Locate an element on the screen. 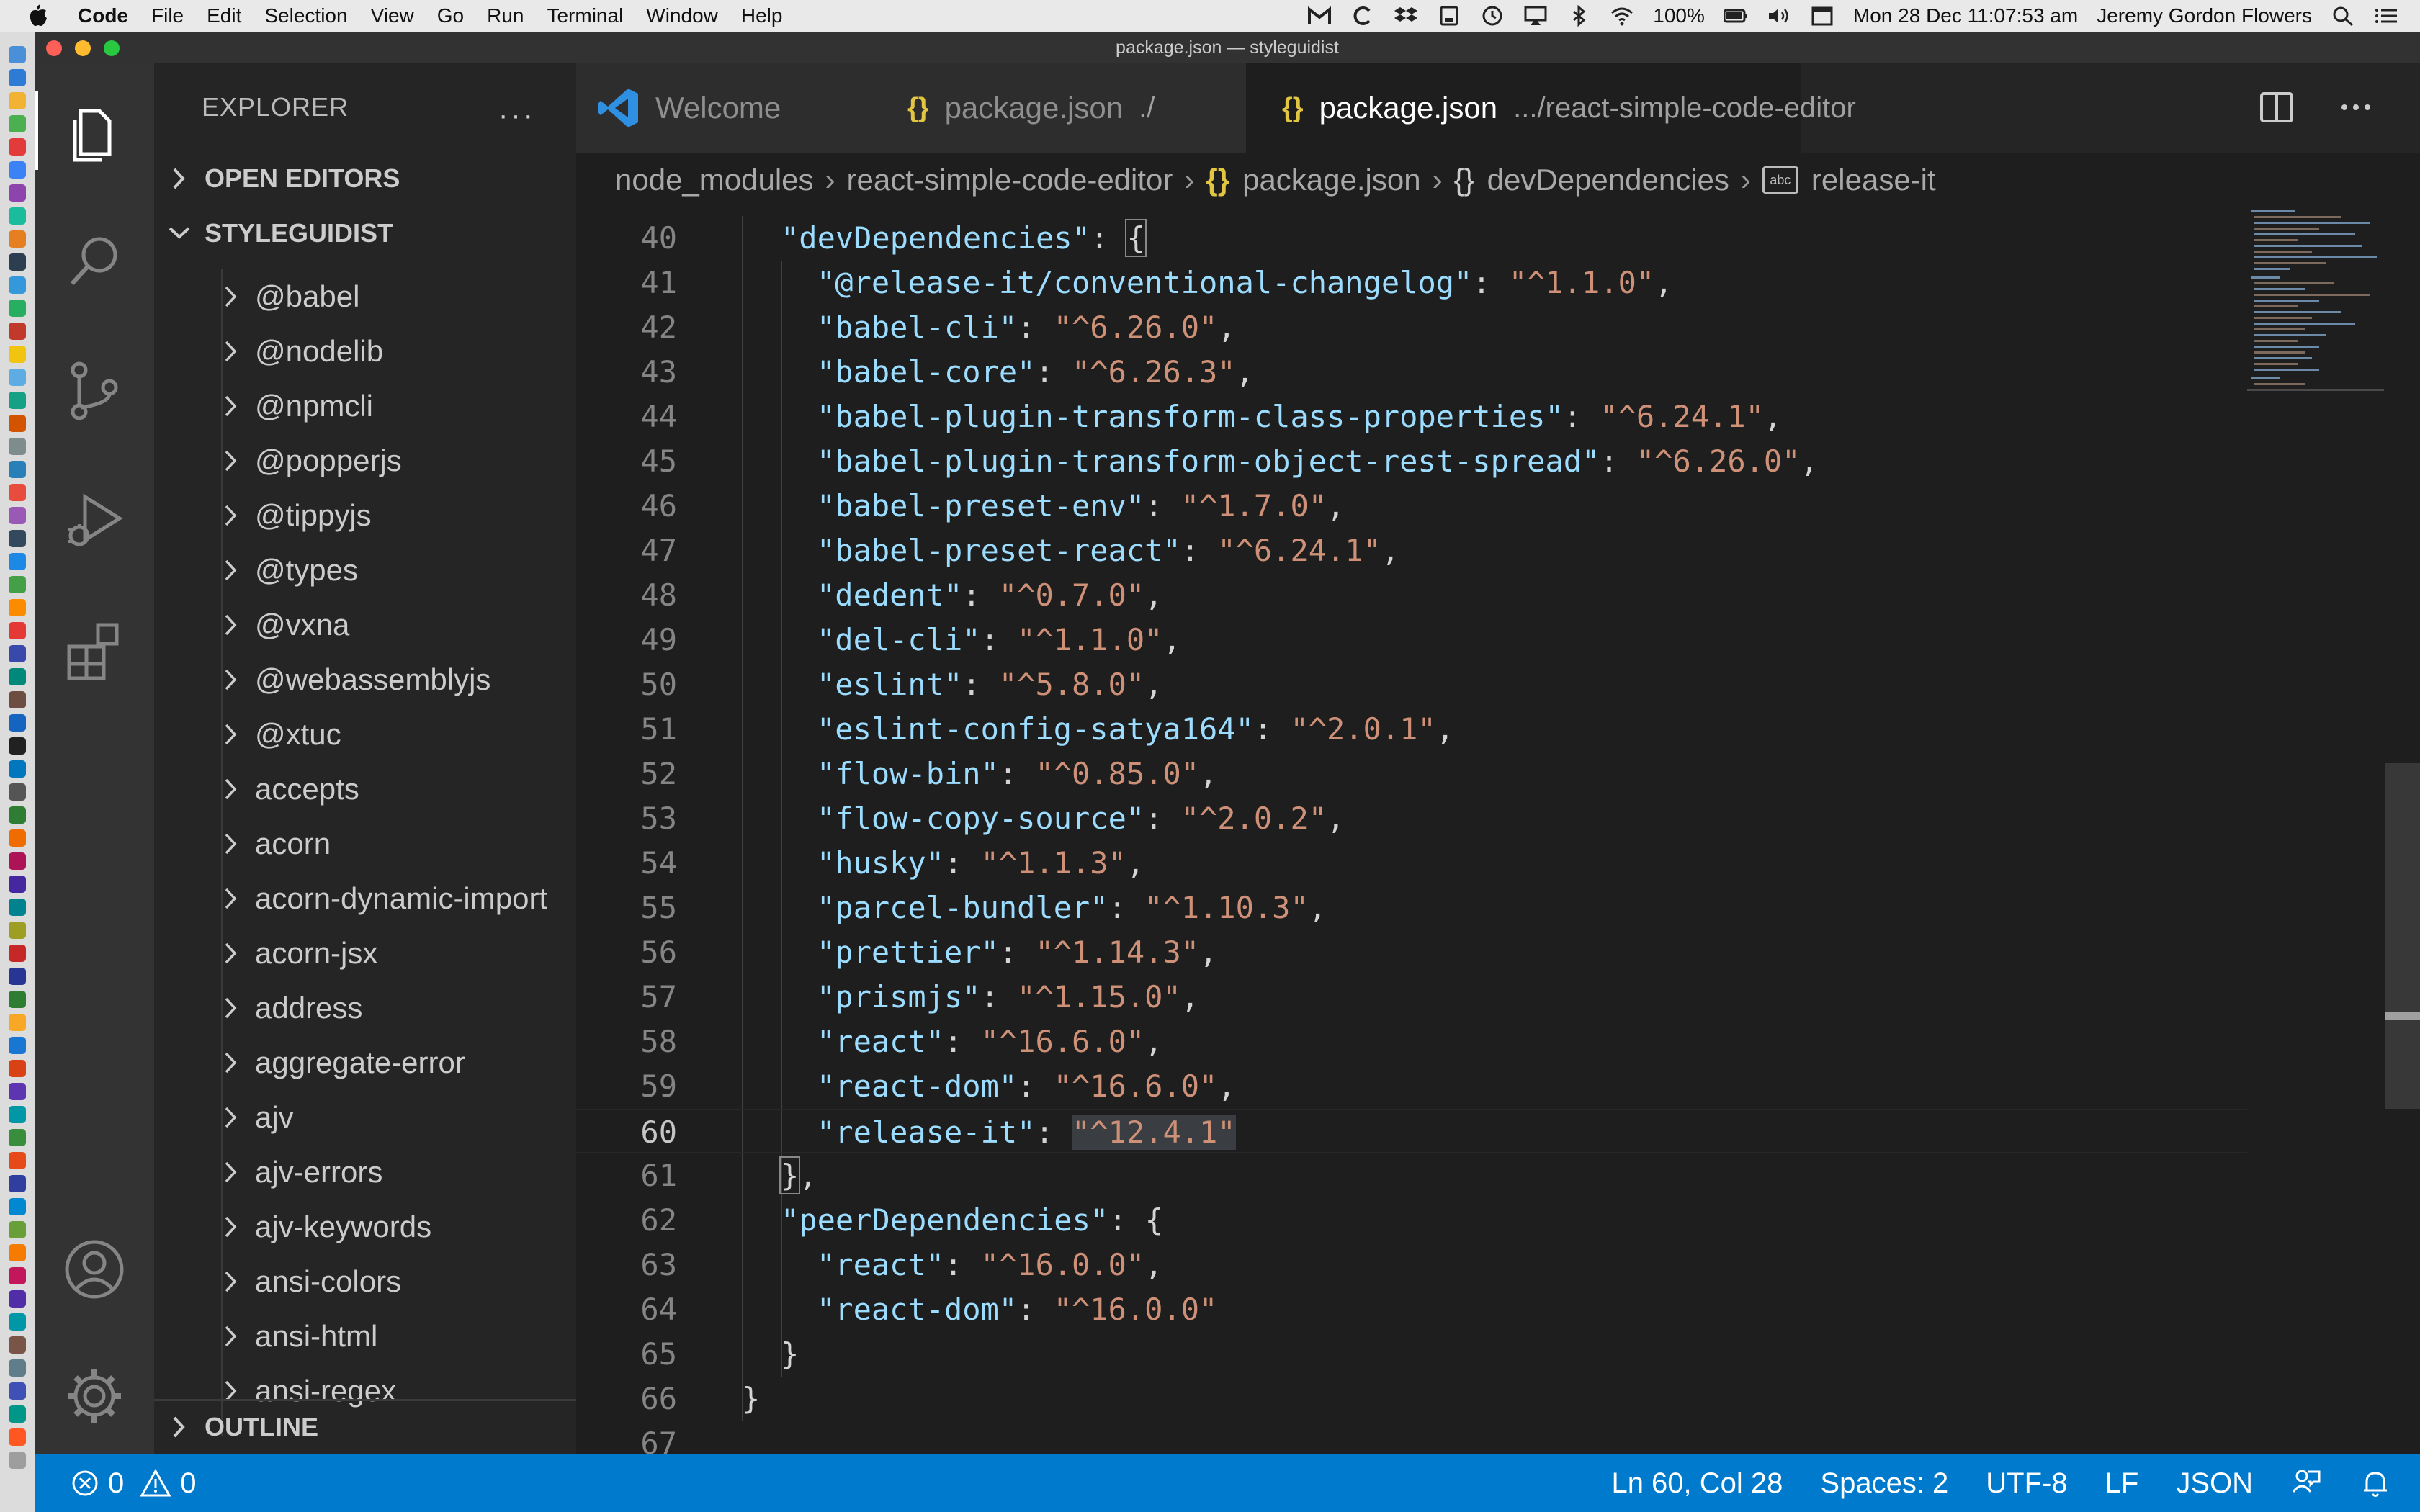 This screenshot has height=1512, width=2420. code-line: 42 "babel-cli": "^6.26.0", is located at coordinates (1411, 327).